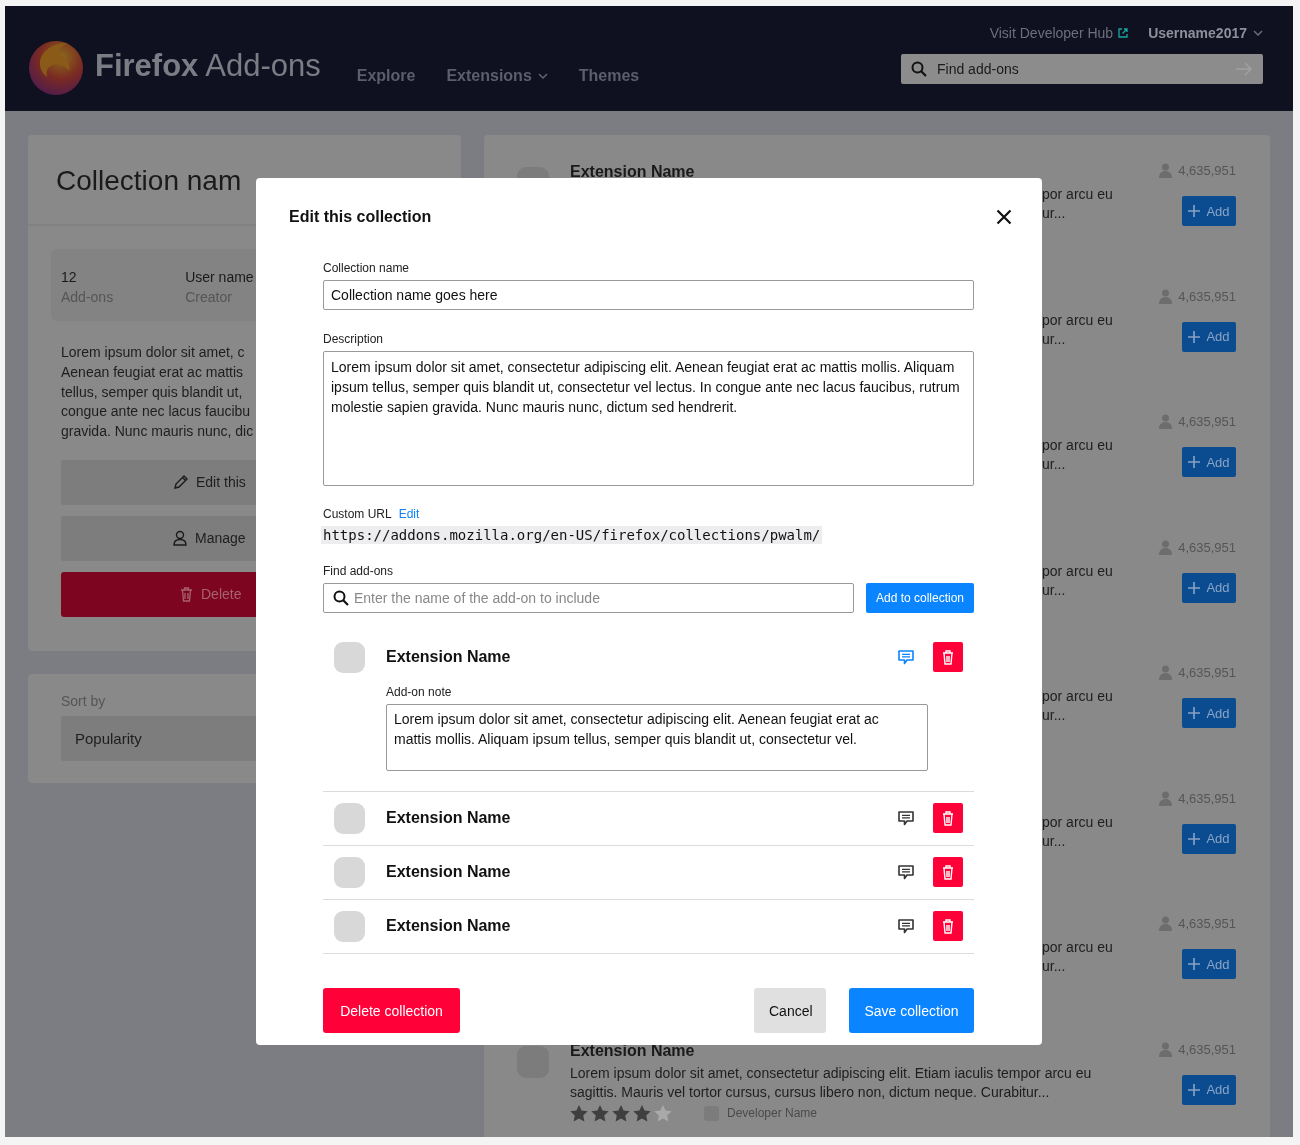 The width and height of the screenshot is (1300, 1145). Describe the element at coordinates (831, 1073) in the screenshot. I see `addon-description: Lorem ipsum dolor sit amet, consectetur adipiscing elit. Etiam iaculis tempor arcu eu` at that location.